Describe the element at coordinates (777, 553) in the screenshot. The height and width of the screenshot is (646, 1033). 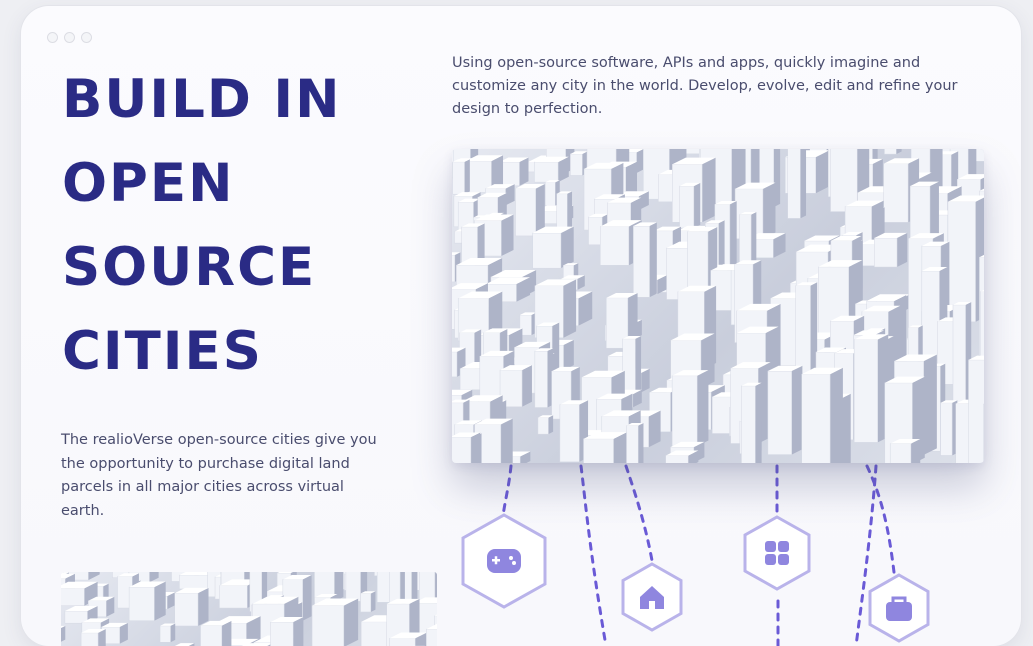
I see `apps-hex-badge` at that location.